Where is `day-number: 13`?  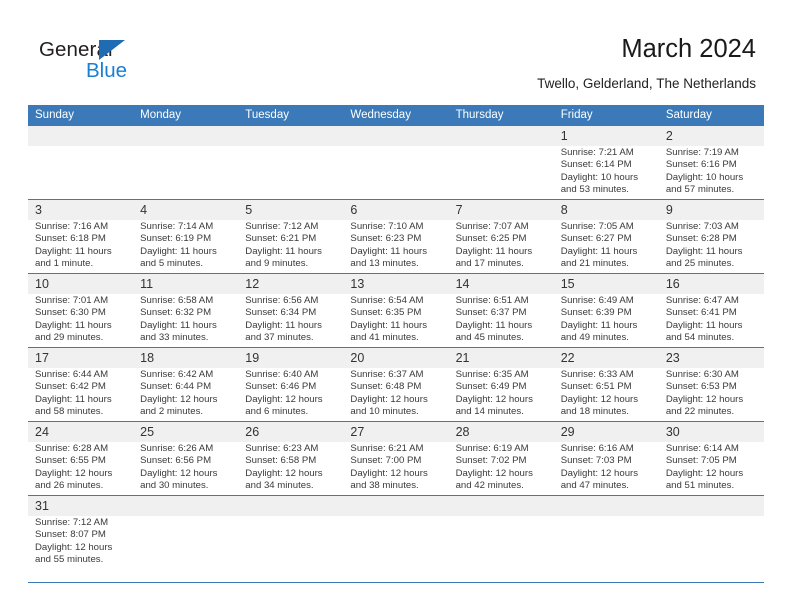 day-number: 13 is located at coordinates (357, 284).